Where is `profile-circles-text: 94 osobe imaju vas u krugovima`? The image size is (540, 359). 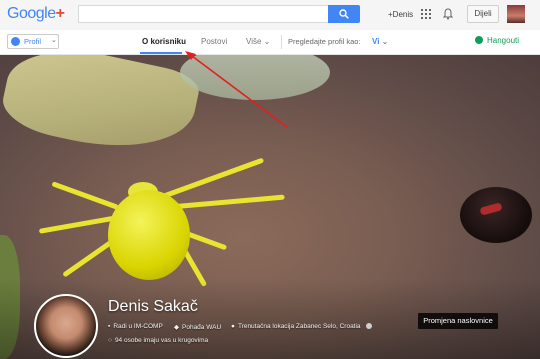
profile-circles-text: 94 osobe imaju vas u krugovima is located at coordinates (161, 340).